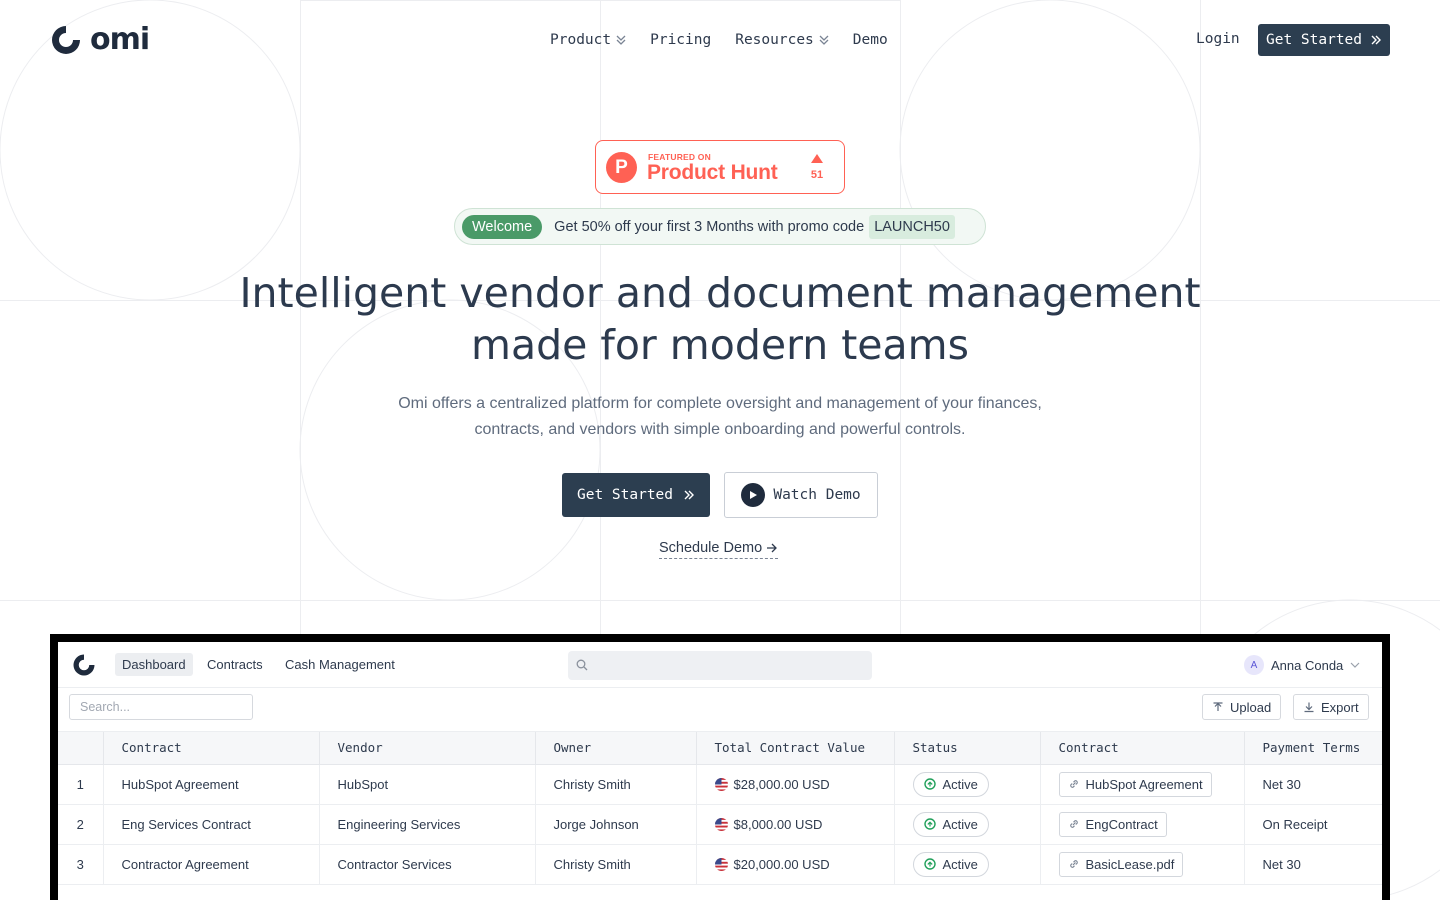 This screenshot has height=900, width=1440. What do you see at coordinates (502, 226) in the screenshot?
I see `promo-tag: Welcome` at bounding box center [502, 226].